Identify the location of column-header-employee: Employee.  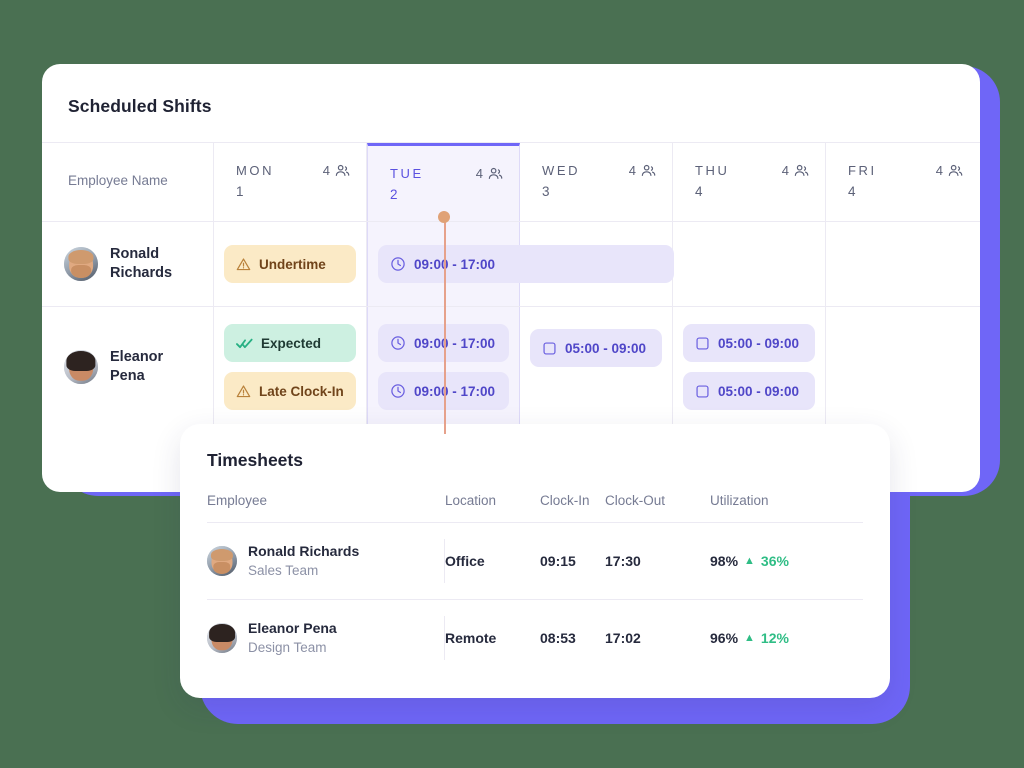
(237, 500).